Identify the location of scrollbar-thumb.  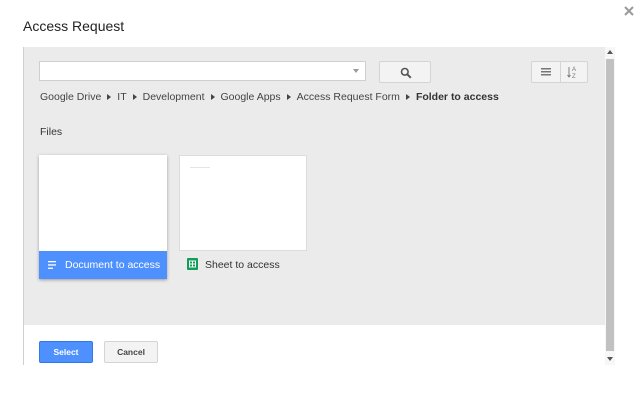
(610, 205).